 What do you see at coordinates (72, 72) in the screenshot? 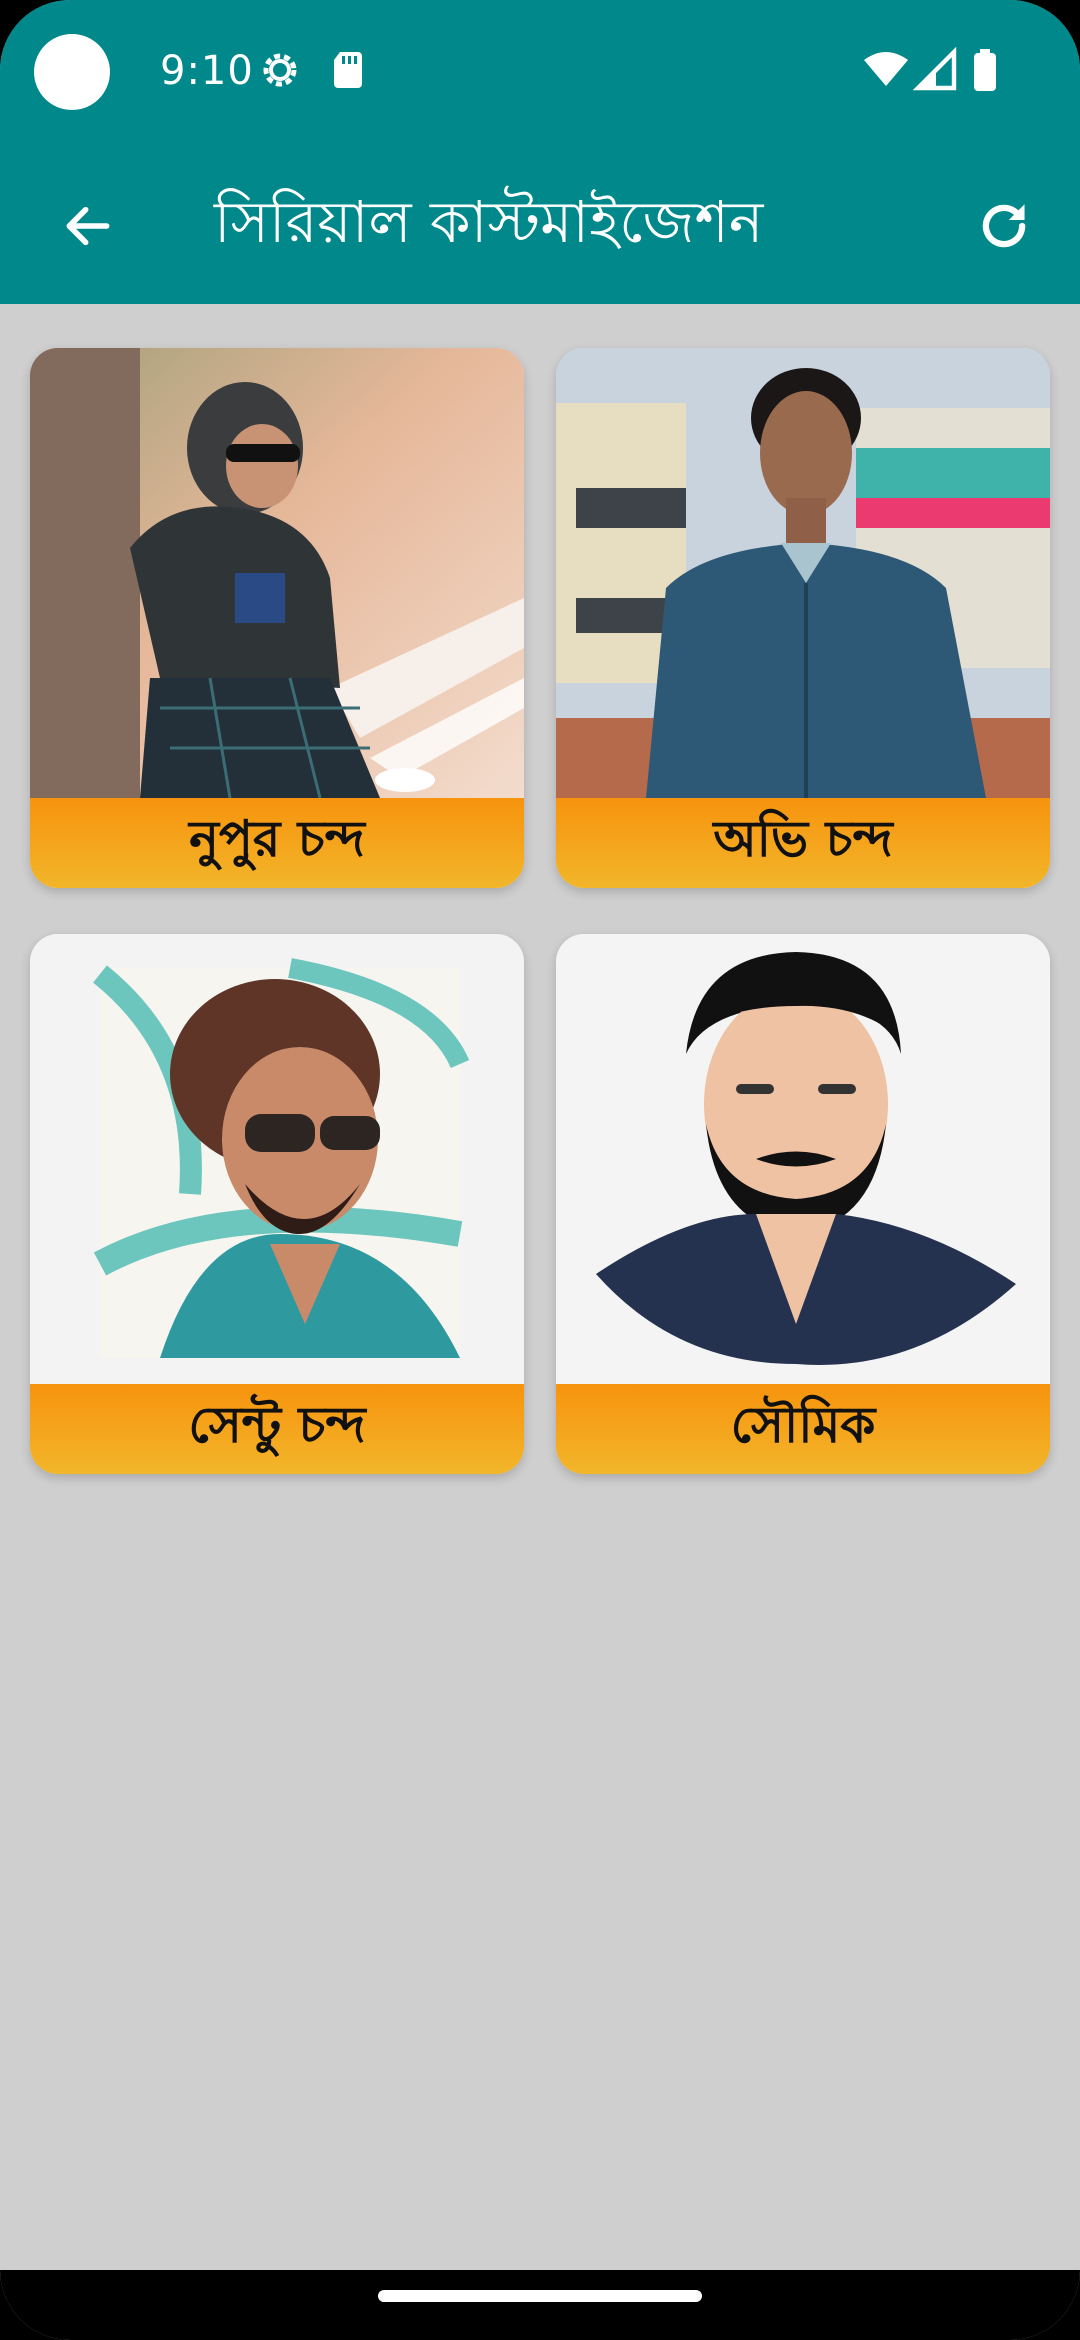
I see `camera-cutout` at bounding box center [72, 72].